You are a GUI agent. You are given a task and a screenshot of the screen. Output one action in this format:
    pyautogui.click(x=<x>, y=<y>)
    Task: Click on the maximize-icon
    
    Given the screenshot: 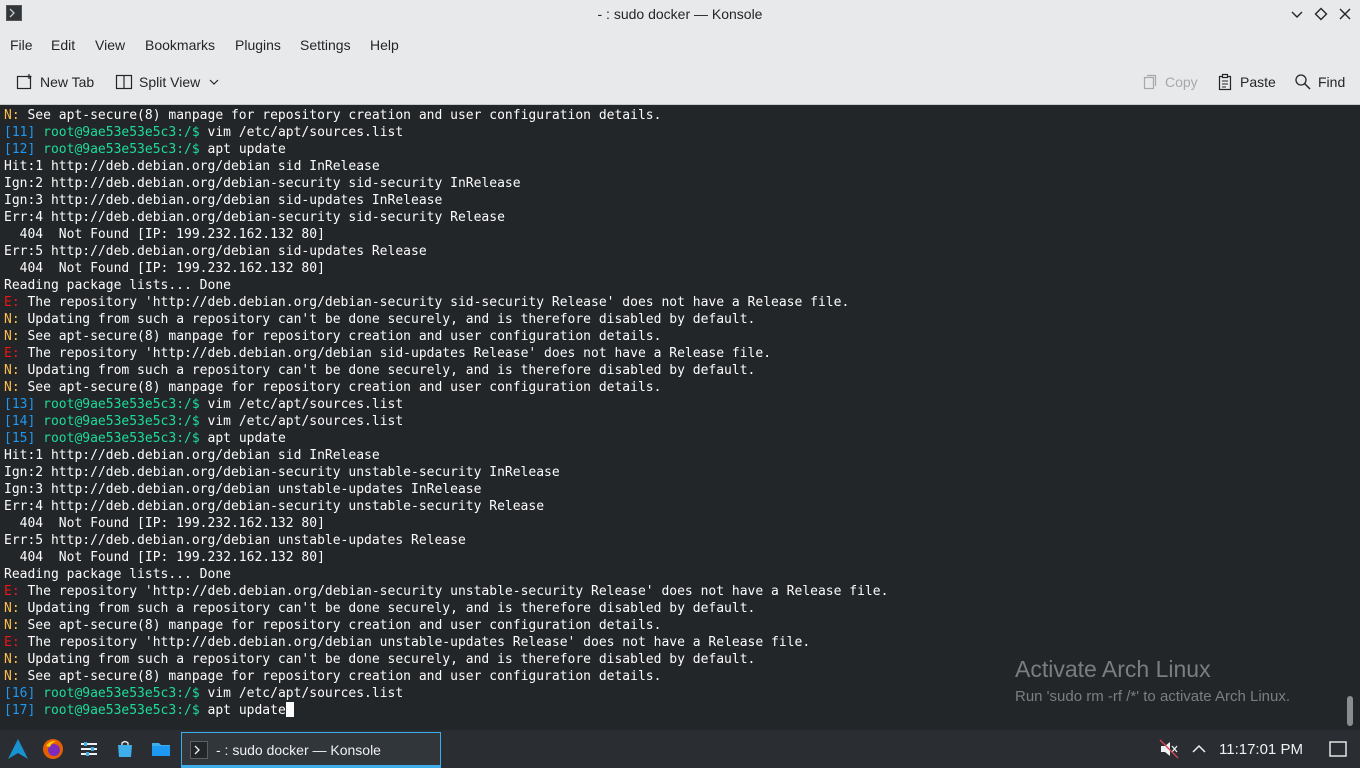 What is the action you would take?
    pyautogui.click(x=1321, y=14)
    